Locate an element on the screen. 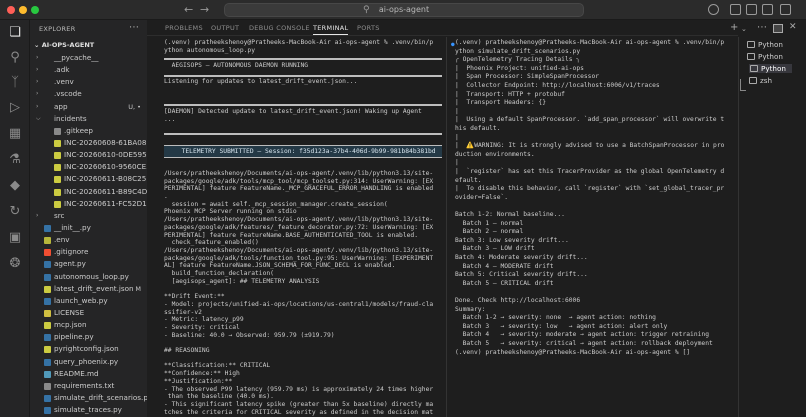 This screenshot has width=806, height=417. minimize-window-button is located at coordinates (23, 10).